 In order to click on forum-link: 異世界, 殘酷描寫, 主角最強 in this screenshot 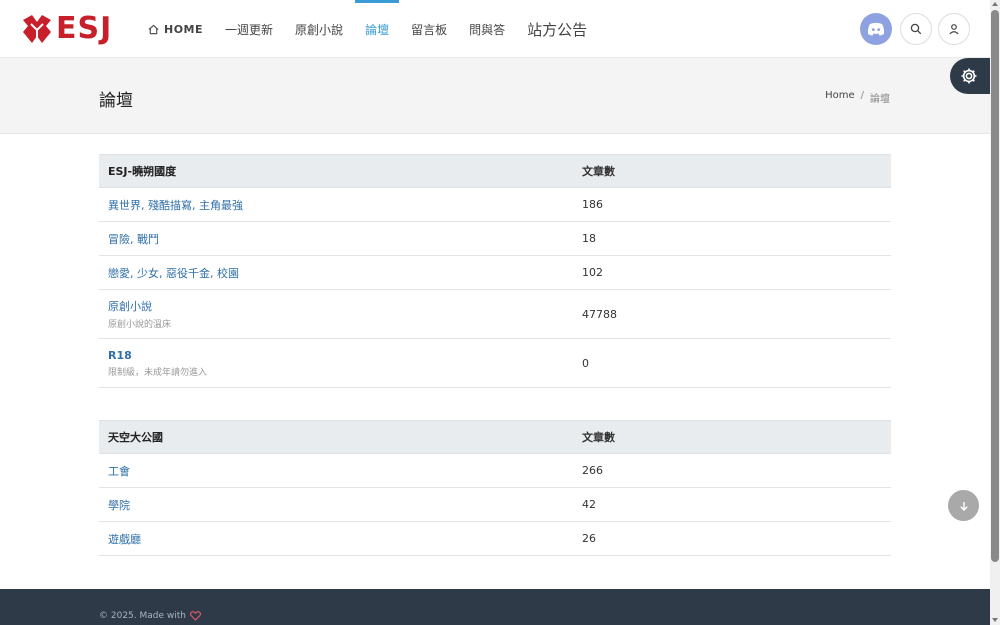, I will do `click(175, 205)`.